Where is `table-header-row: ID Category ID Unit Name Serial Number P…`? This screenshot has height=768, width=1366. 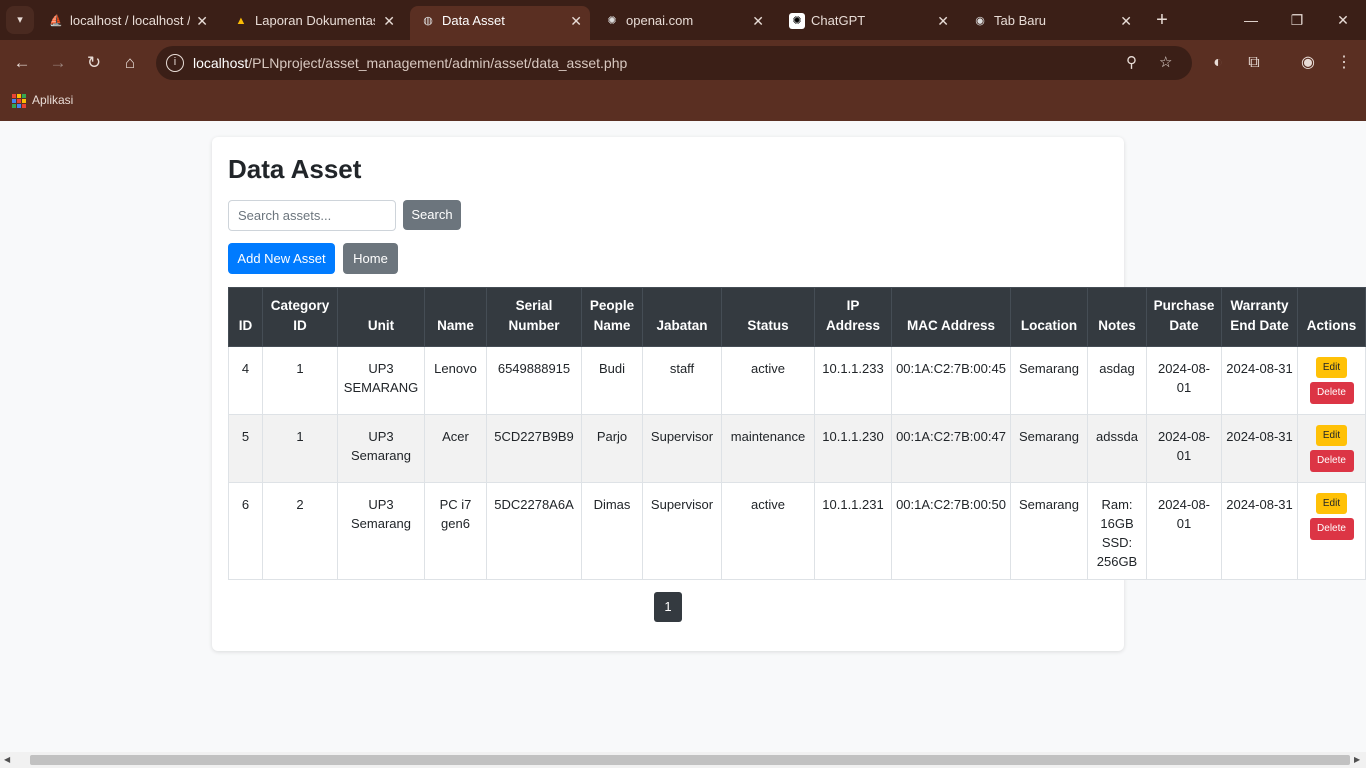 table-header-row: ID Category ID Unit Name Serial Number P… is located at coordinates (797, 317).